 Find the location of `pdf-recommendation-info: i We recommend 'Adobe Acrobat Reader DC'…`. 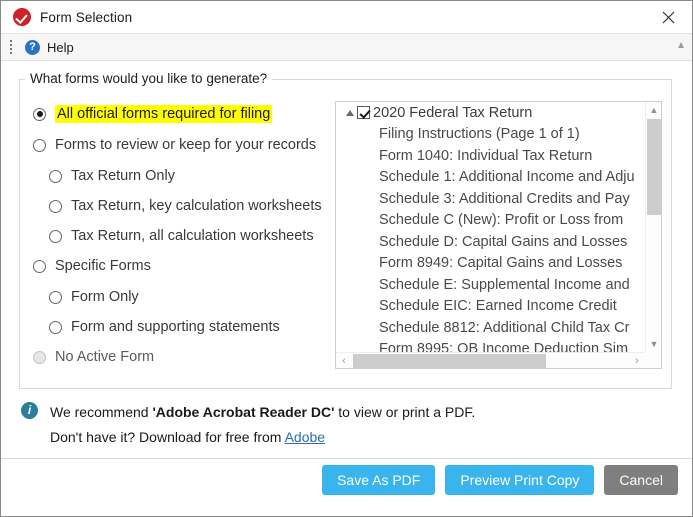

pdf-recommendation-info: i We recommend 'Adobe Acrobat Reader DC'… is located at coordinates (341, 425).